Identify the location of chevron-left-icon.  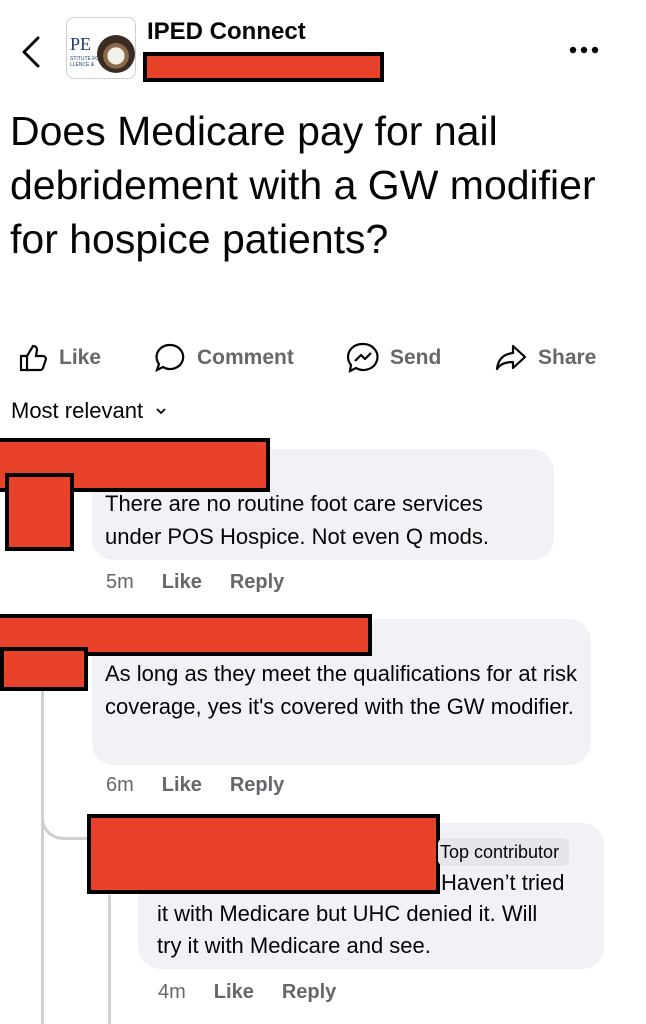
(31, 52).